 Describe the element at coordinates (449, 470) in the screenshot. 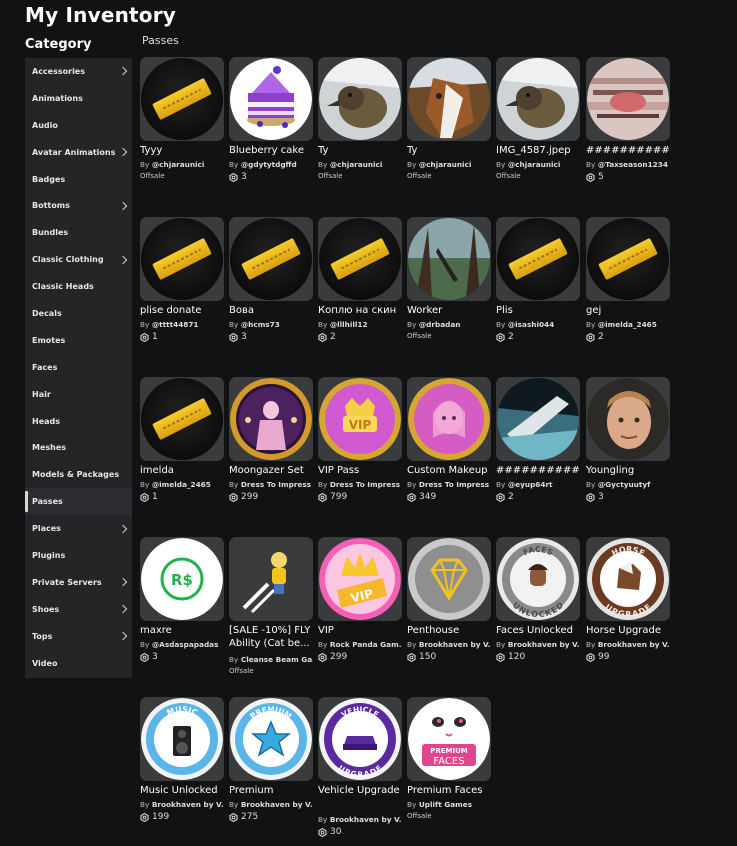

I see `item-name: Custom Makeup` at that location.